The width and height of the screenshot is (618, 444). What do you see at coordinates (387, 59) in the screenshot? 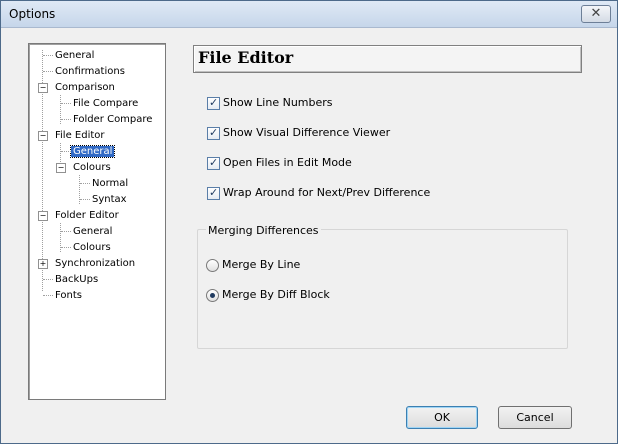
I see `section-header: File Editor` at bounding box center [387, 59].